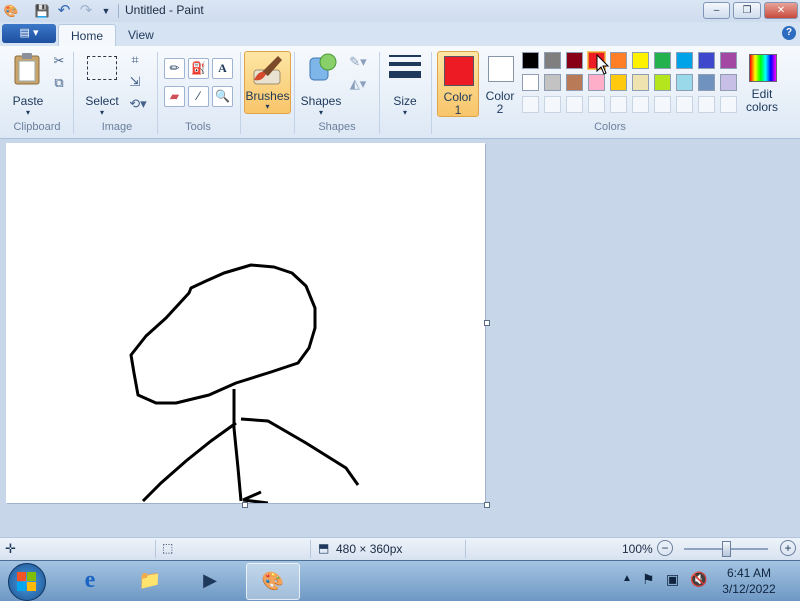 This screenshot has width=800, height=601. I want to click on rotate-icon: ⟲▾, so click(138, 104).